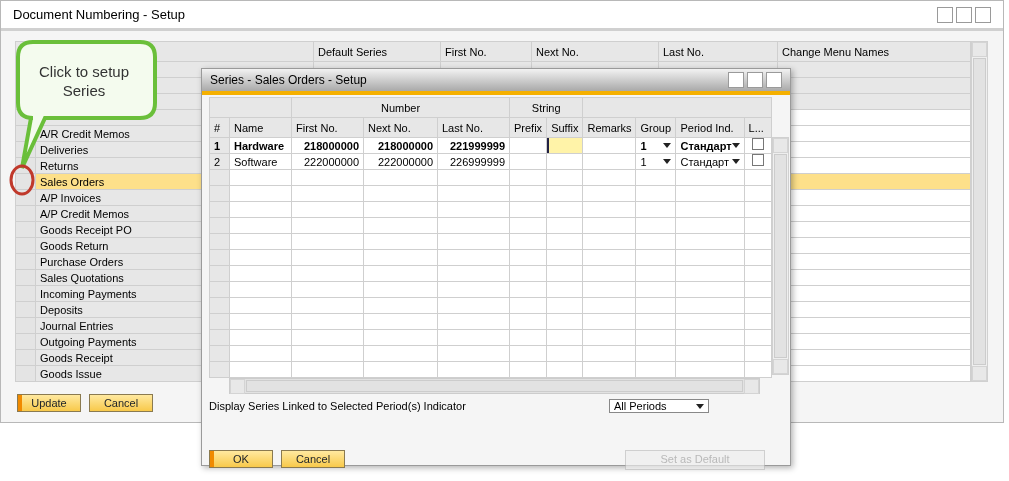 Image resolution: width=1009 pixels, height=481 pixels. What do you see at coordinates (49, 403) in the screenshot?
I see `dialog-button: Update` at bounding box center [49, 403].